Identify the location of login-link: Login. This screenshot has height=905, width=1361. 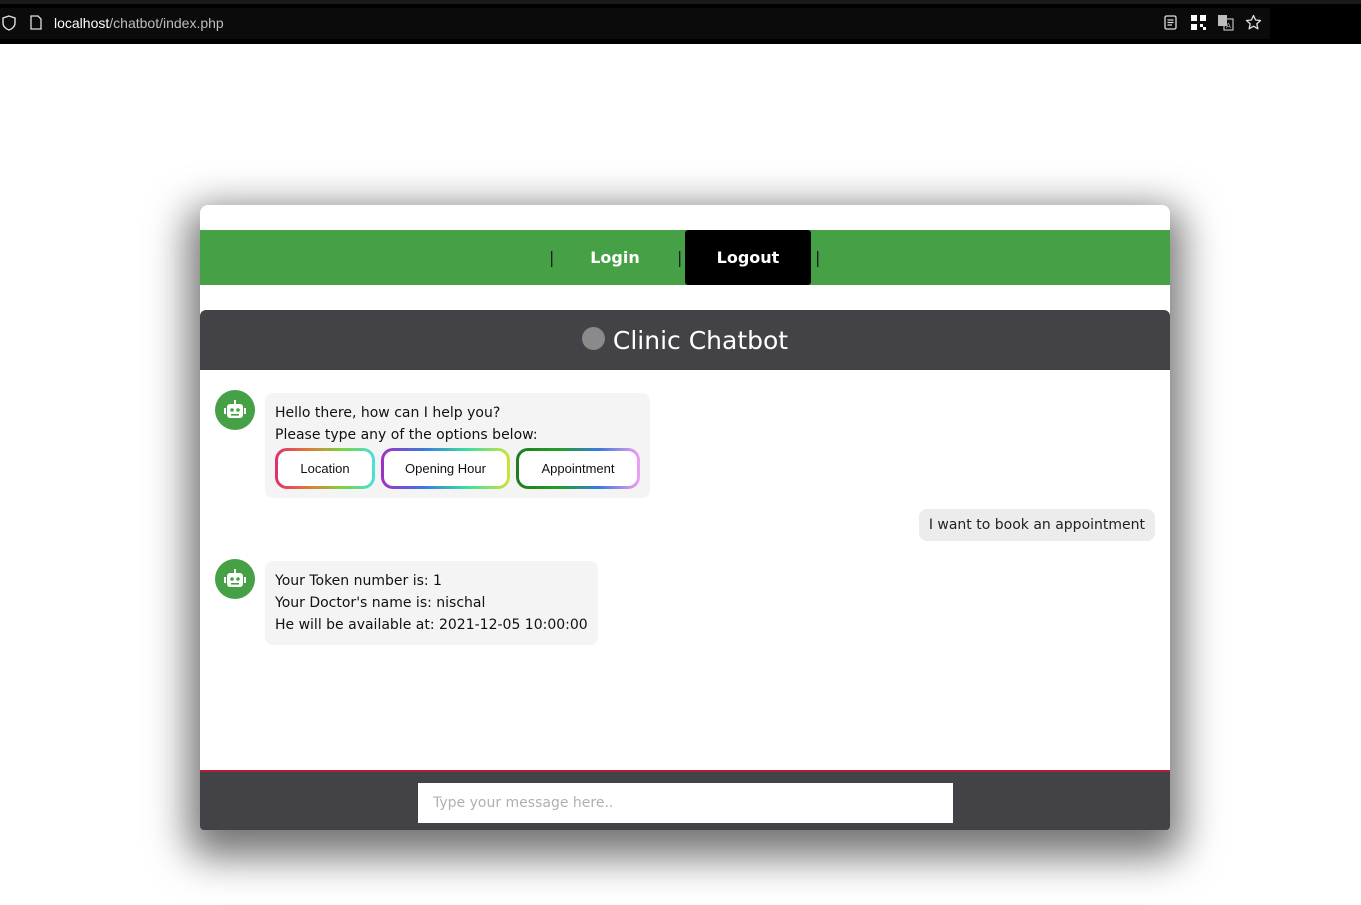
(615, 257).